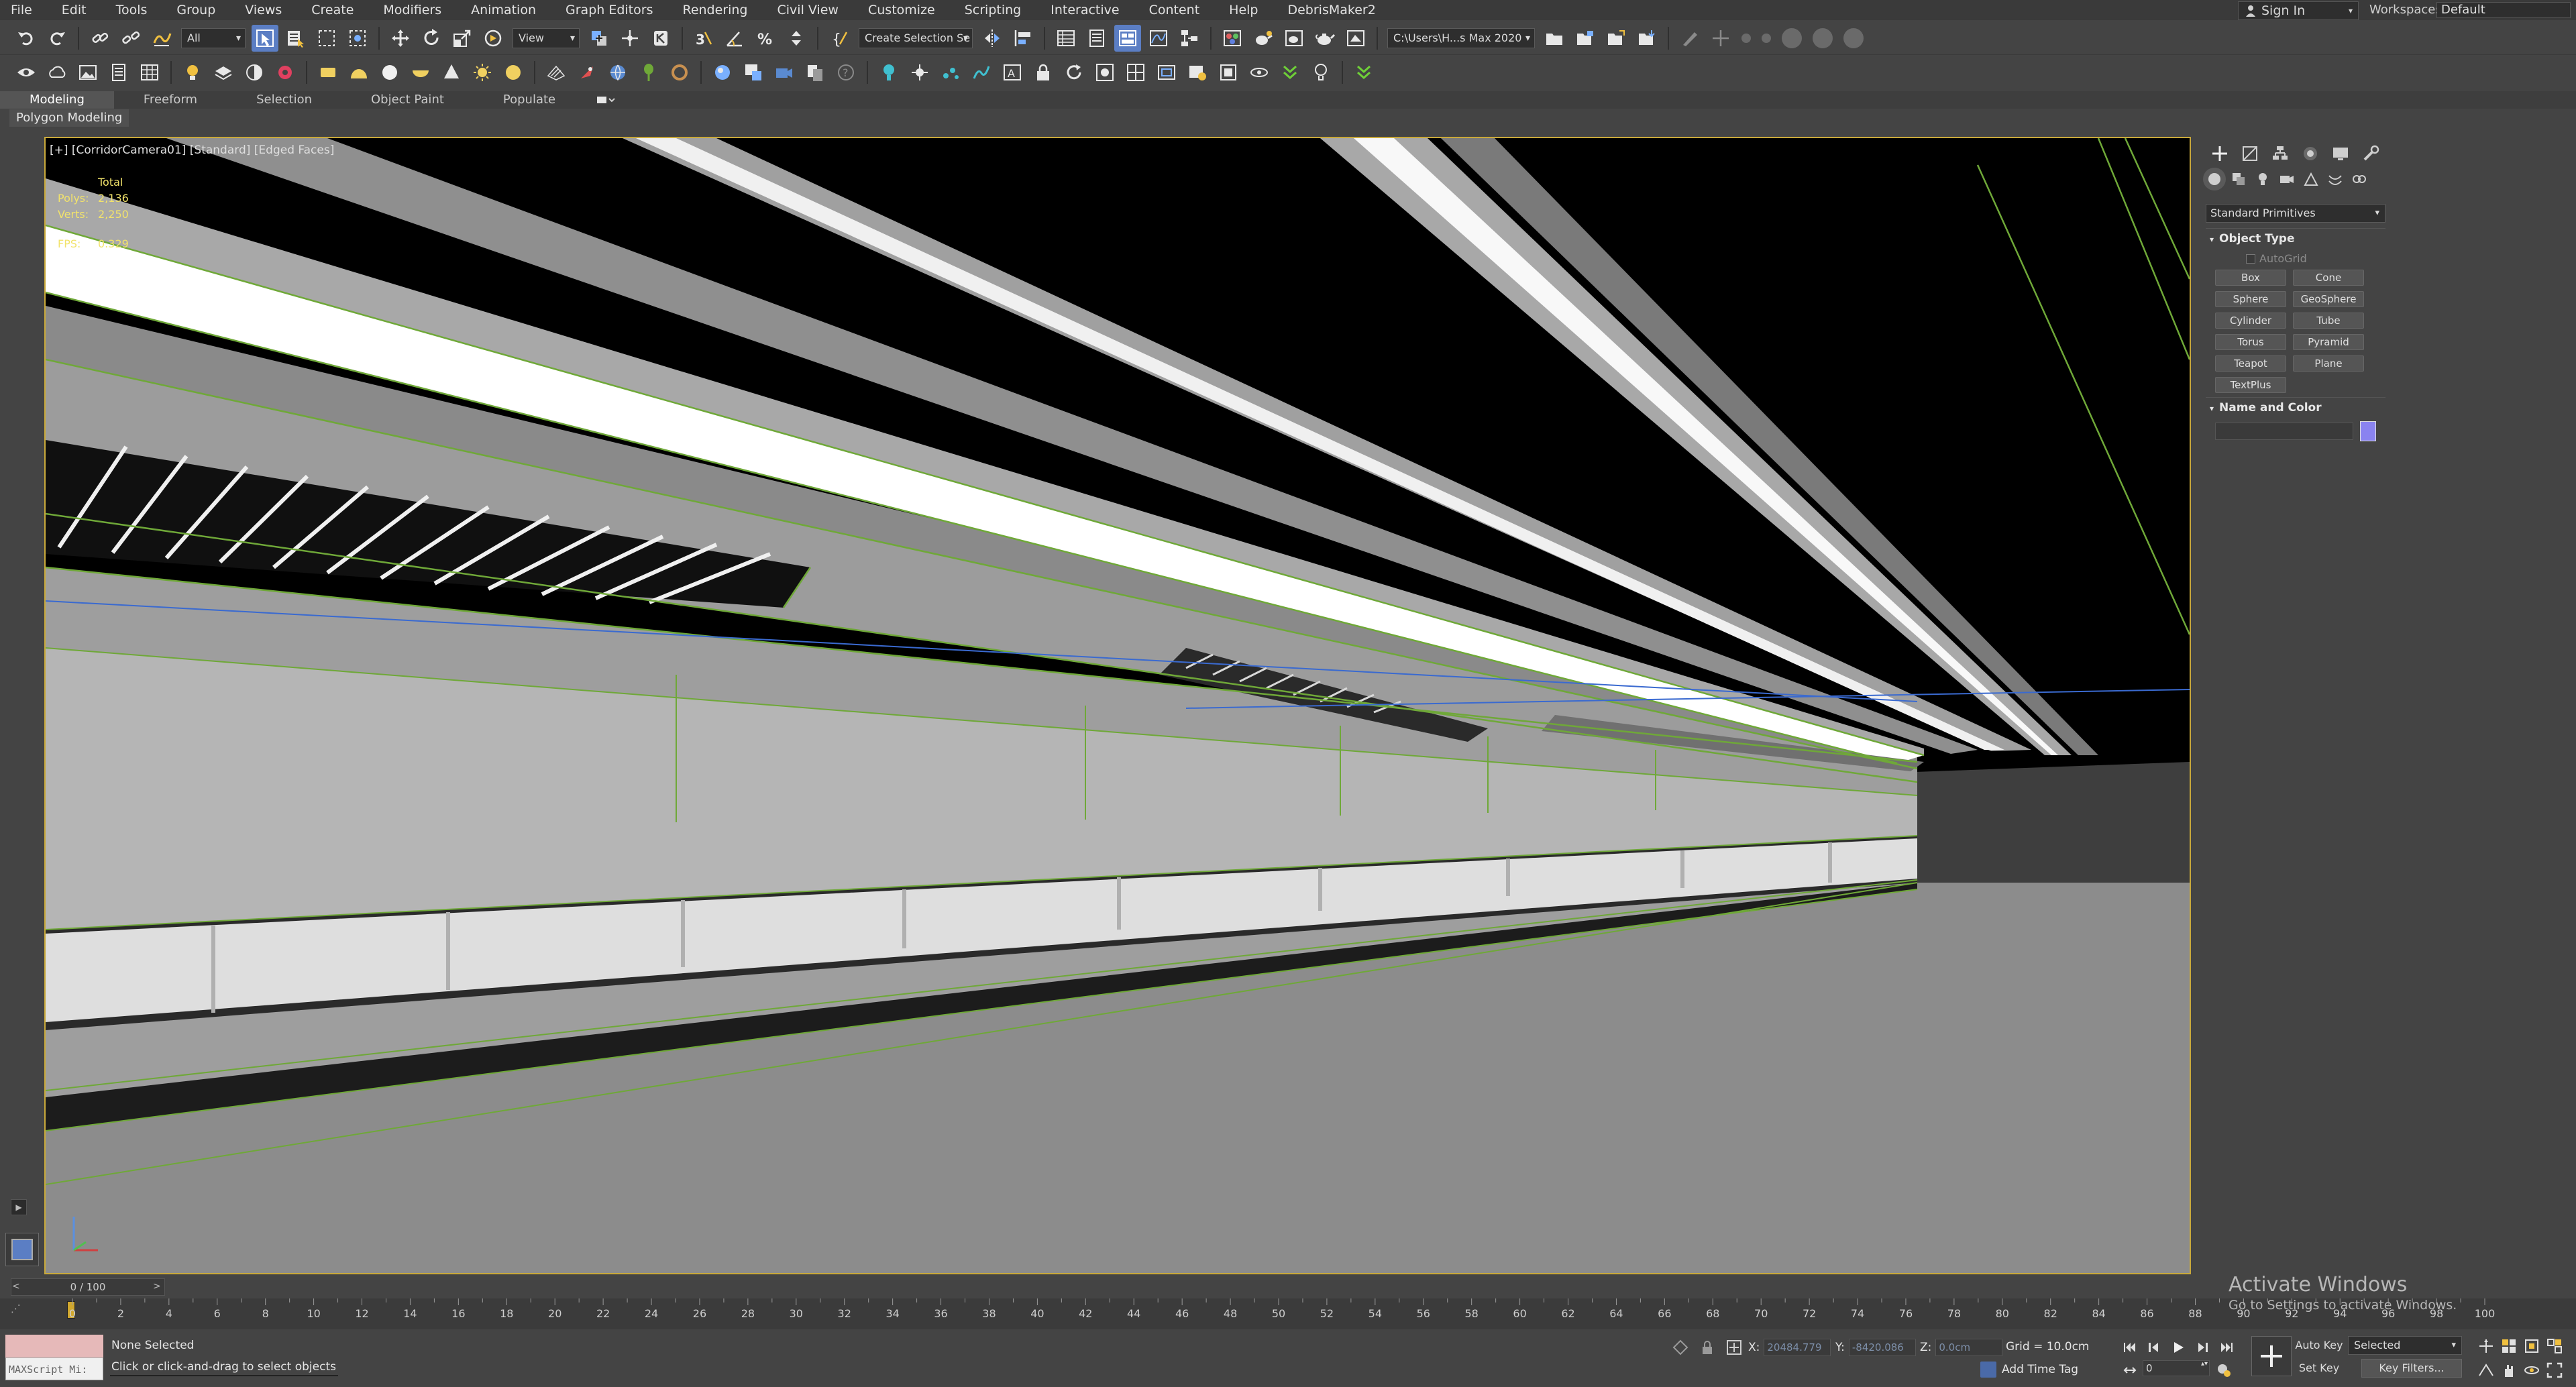 The image size is (2576, 1387). I want to click on environment-button, so click(722, 72).